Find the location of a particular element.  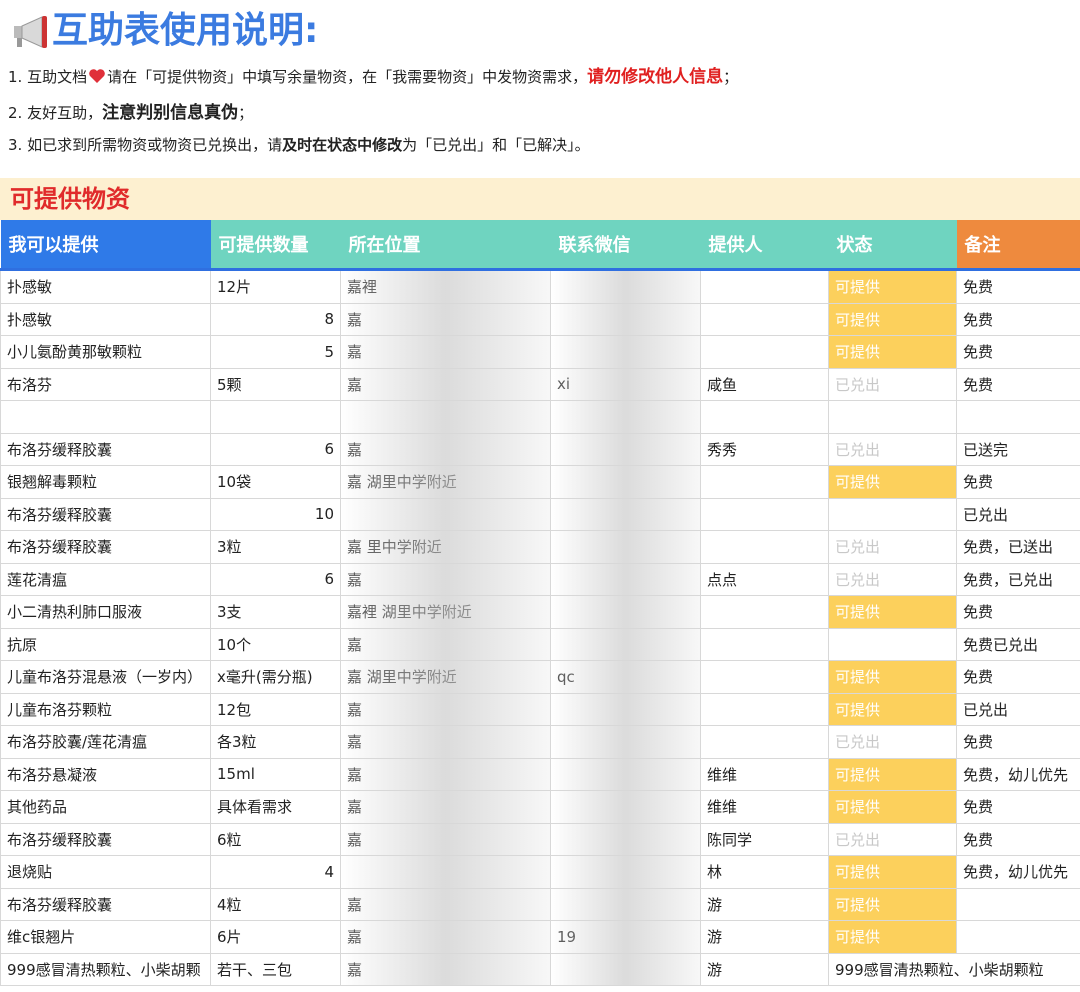

cell-item: 莲花清瘟 is located at coordinates (105, 579).